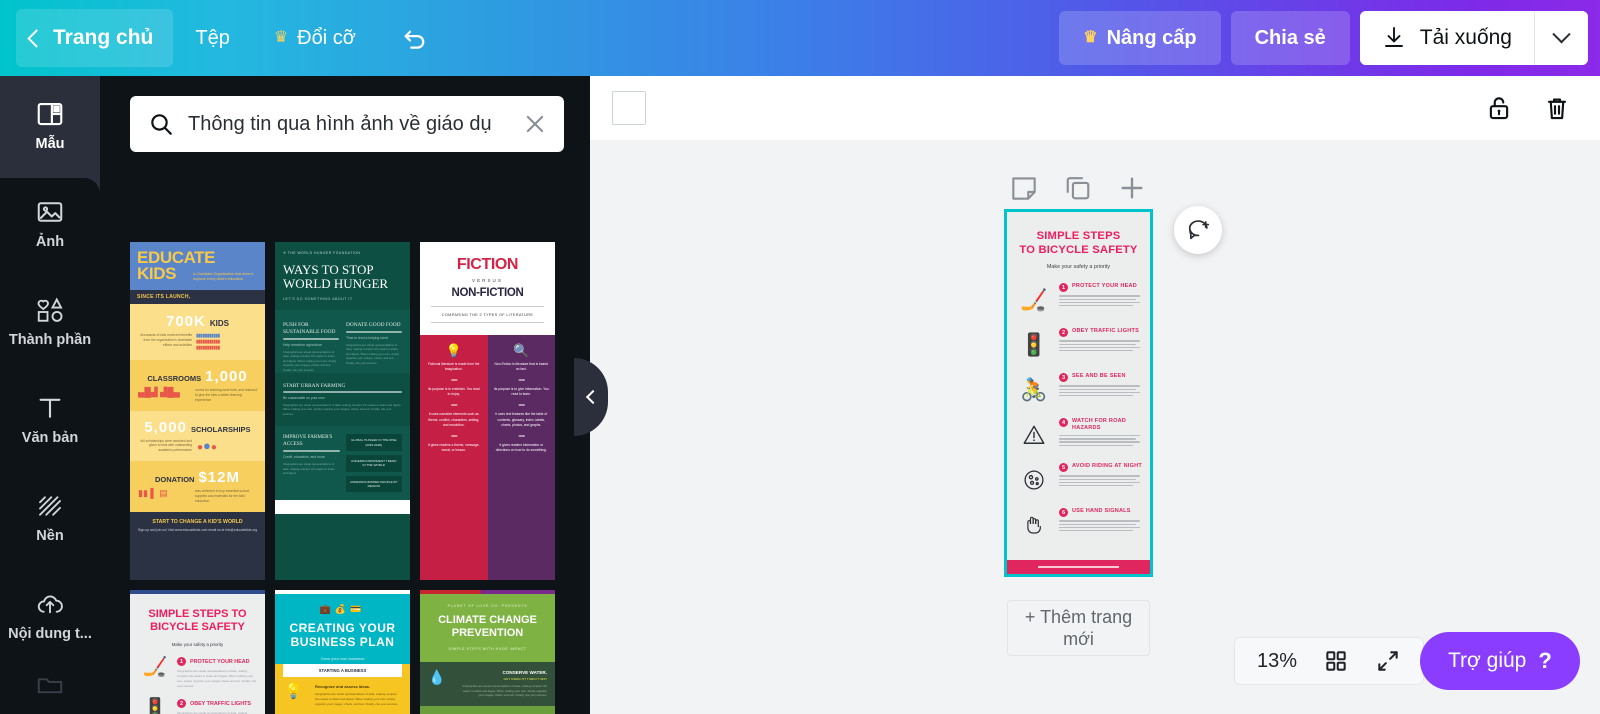 The width and height of the screenshot is (1600, 714). What do you see at coordinates (303, 344) in the screenshot?
I see `section-lead: Help transform agriculture` at bounding box center [303, 344].